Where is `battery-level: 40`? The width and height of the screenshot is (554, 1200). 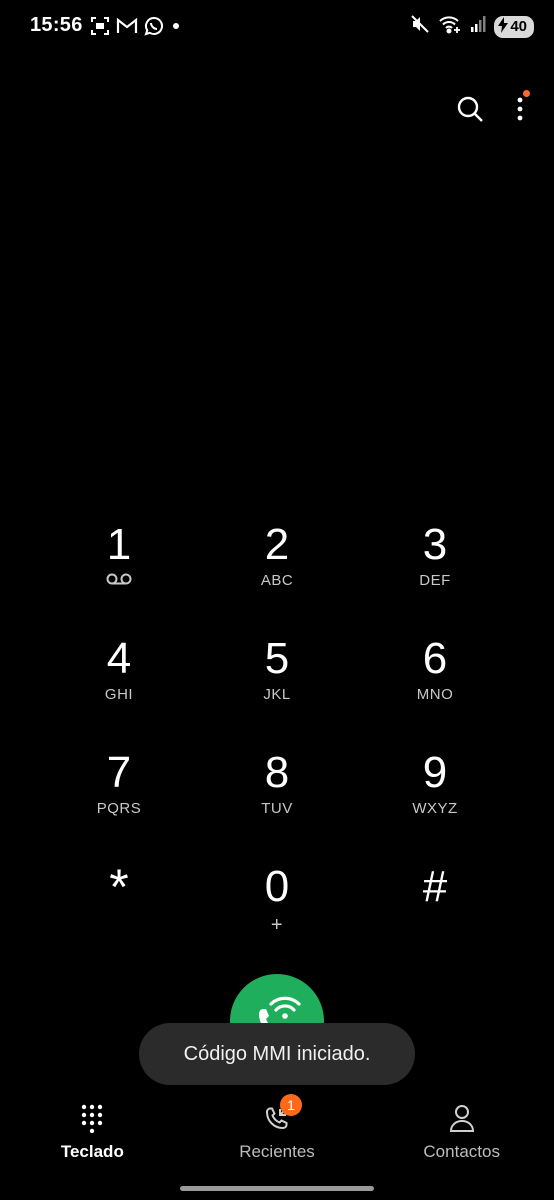 battery-level: 40 is located at coordinates (518, 26).